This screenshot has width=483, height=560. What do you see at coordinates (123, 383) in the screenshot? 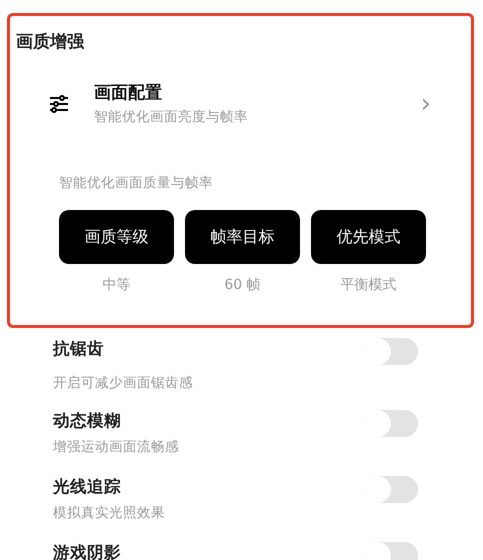
I see `setting-description: 开启可减少画面锯齿感` at bounding box center [123, 383].